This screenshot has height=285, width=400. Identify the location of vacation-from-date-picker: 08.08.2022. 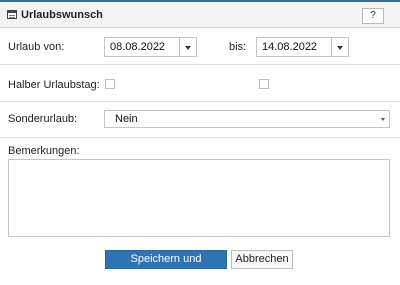
(150, 47).